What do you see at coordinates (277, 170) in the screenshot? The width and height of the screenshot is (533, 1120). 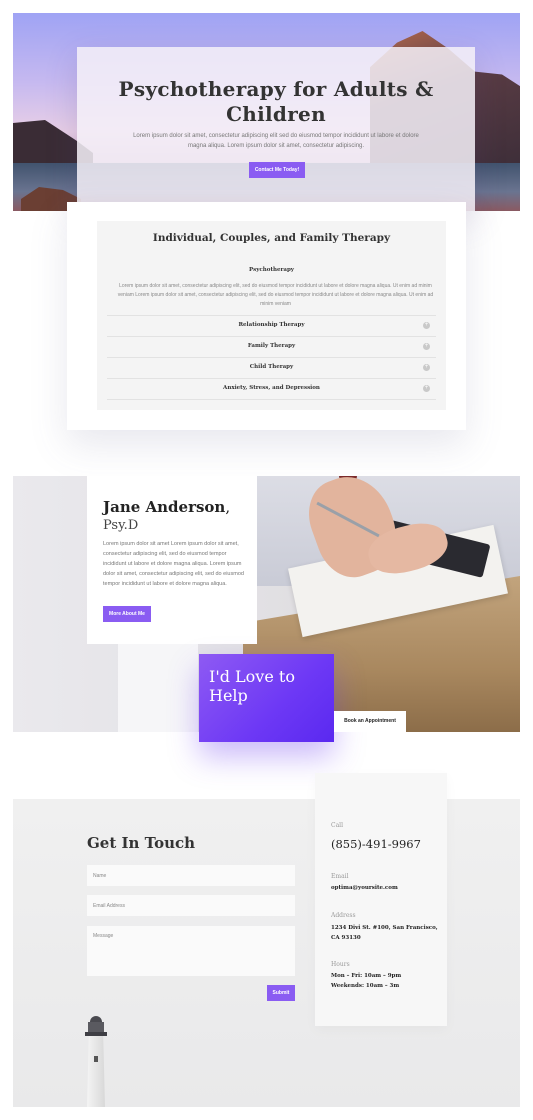 I see `contact-me-button: Contact Me Today!` at bounding box center [277, 170].